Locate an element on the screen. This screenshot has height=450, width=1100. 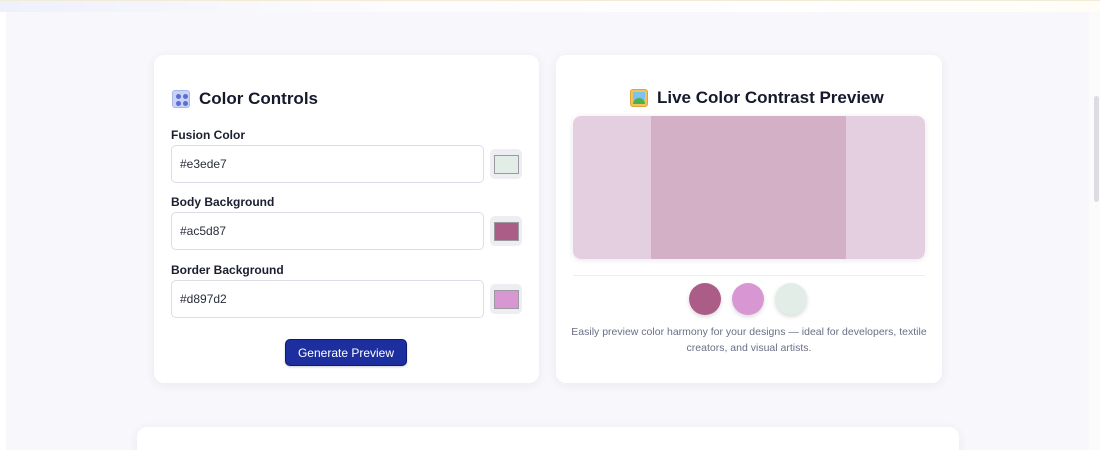
fusion-color-input is located at coordinates (327, 164).